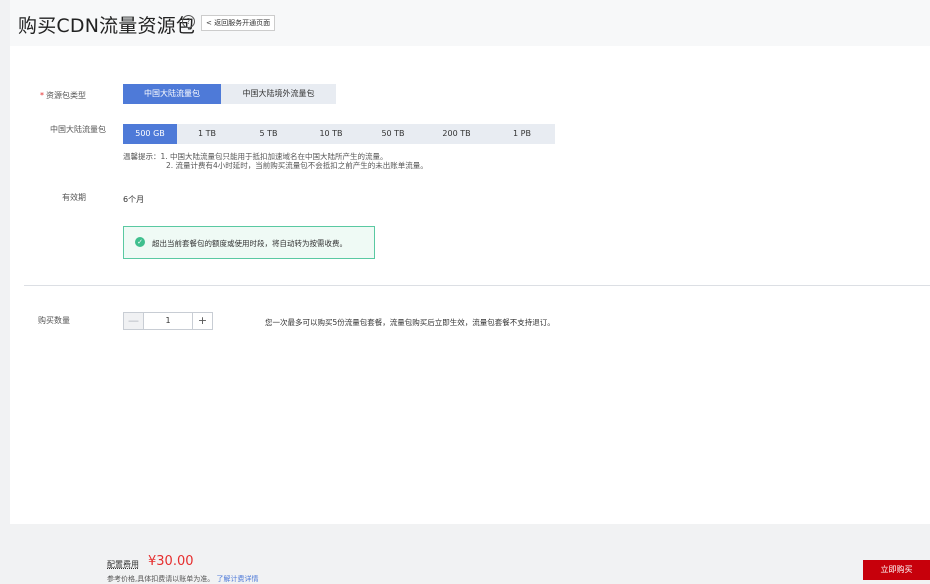  What do you see at coordinates (202, 321) in the screenshot?
I see `quantity-increase-button: +` at bounding box center [202, 321].